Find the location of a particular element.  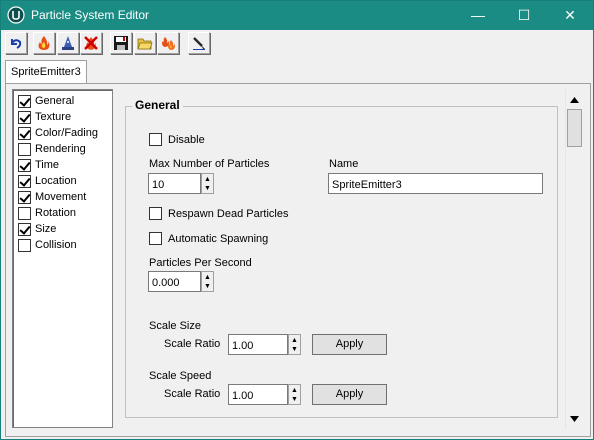

scrollbar-thumb is located at coordinates (574, 128).